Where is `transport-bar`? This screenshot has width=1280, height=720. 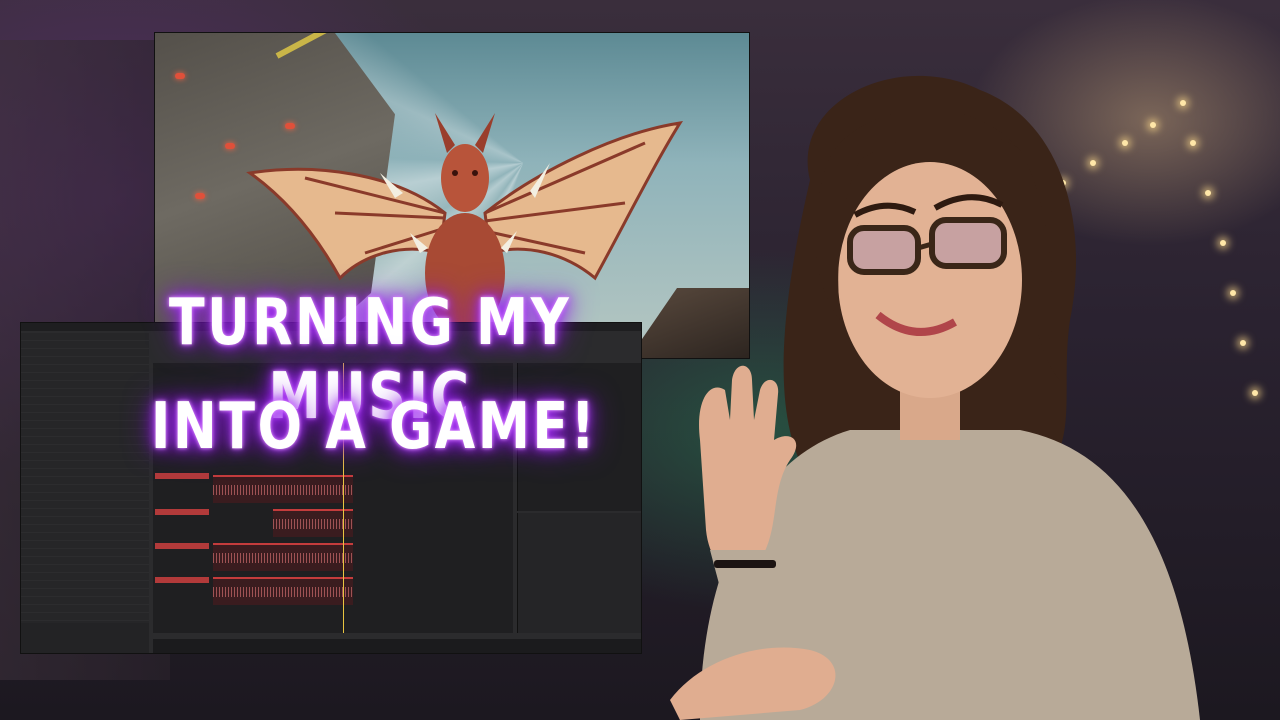 transport-bar is located at coordinates (397, 646).